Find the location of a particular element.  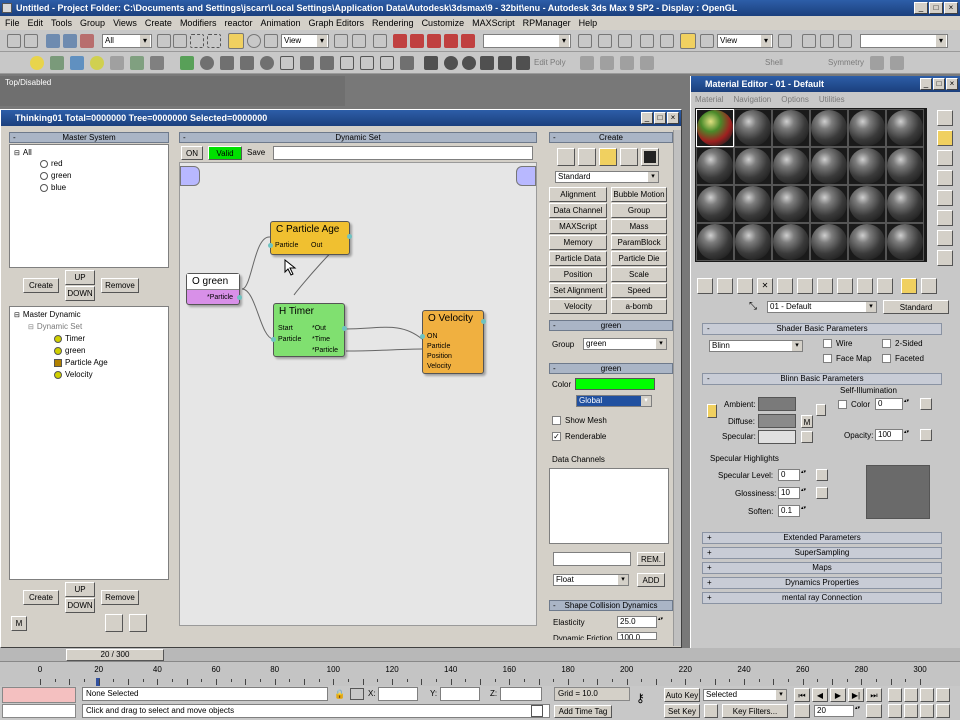

tree-all: ⊟ All is located at coordinates (23, 152).